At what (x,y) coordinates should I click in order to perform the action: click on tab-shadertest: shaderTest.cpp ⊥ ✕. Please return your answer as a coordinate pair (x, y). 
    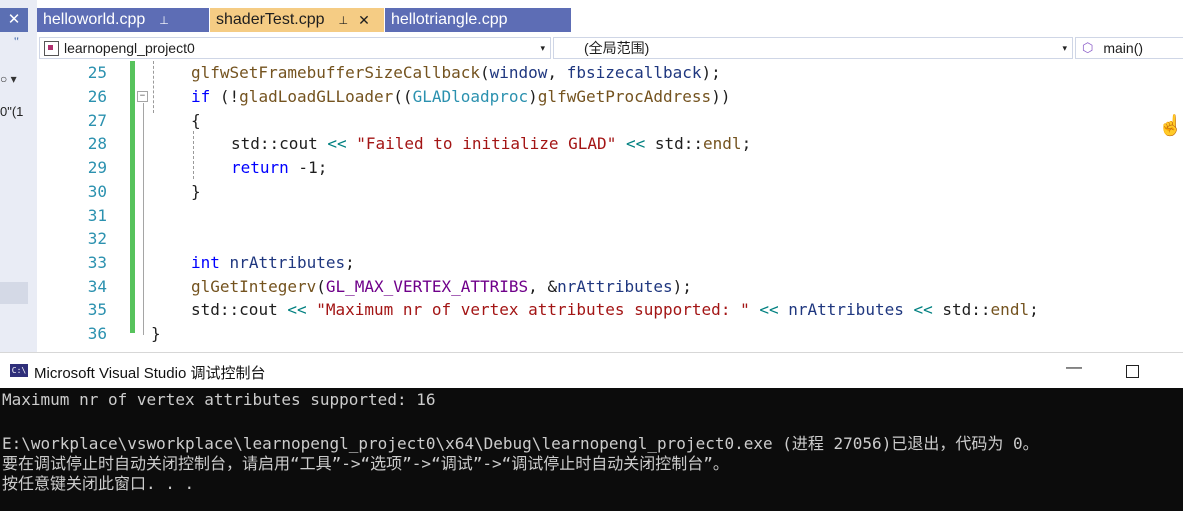
    Looking at the image, I should click on (297, 20).